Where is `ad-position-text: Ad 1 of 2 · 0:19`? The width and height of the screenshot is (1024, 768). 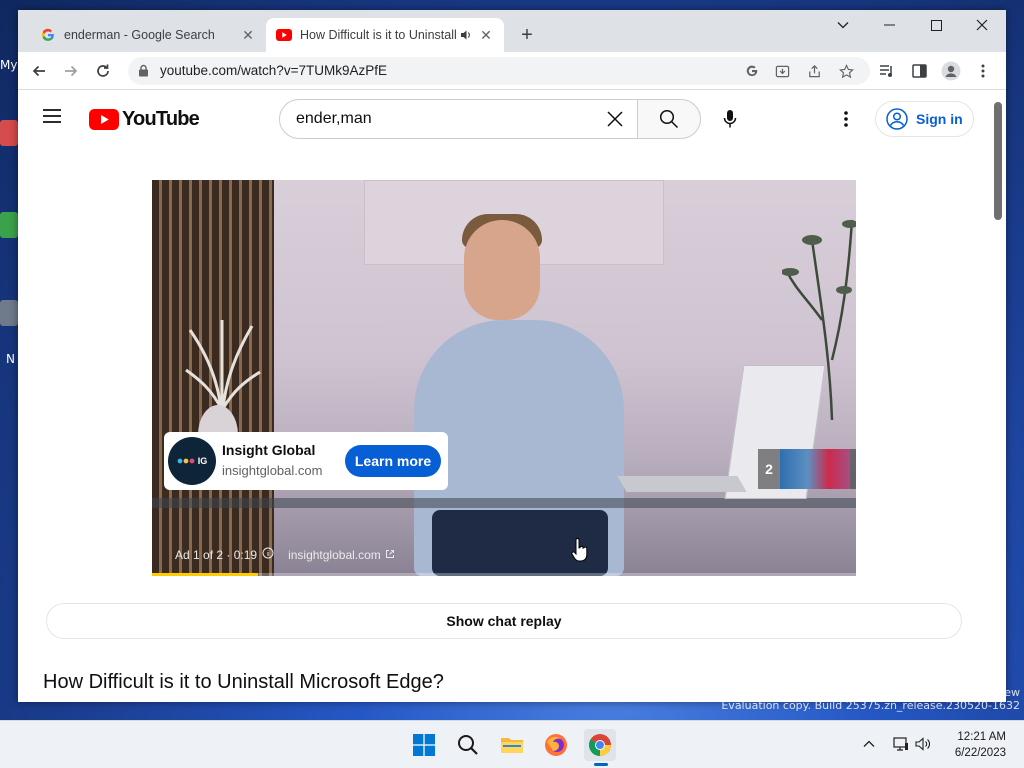 ad-position-text: Ad 1 of 2 · 0:19 is located at coordinates (216, 554).